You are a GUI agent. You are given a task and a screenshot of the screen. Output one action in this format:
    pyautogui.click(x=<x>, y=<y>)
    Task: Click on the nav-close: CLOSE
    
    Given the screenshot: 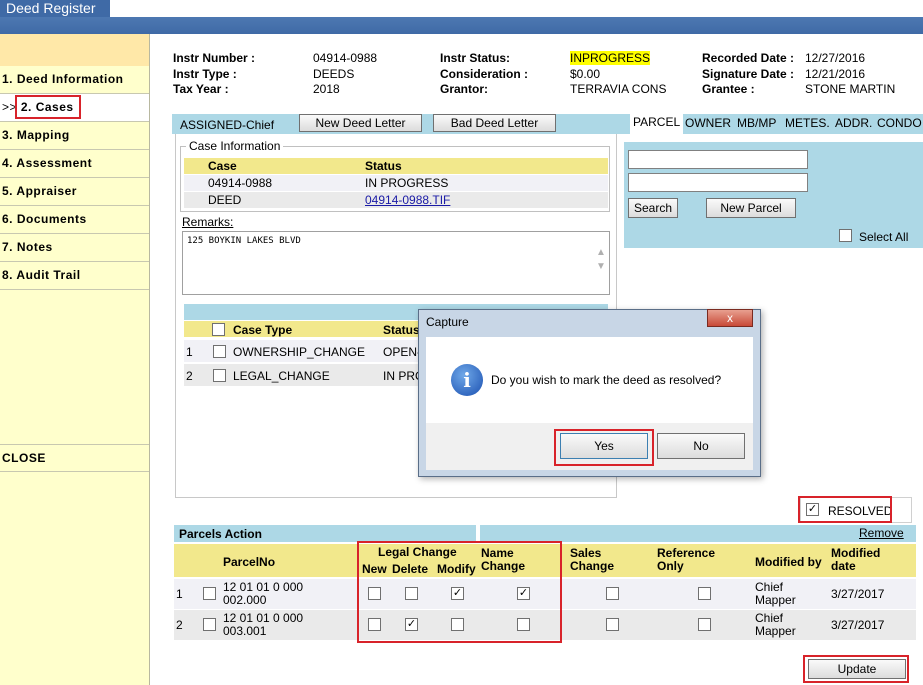 What is the action you would take?
    pyautogui.click(x=74, y=458)
    